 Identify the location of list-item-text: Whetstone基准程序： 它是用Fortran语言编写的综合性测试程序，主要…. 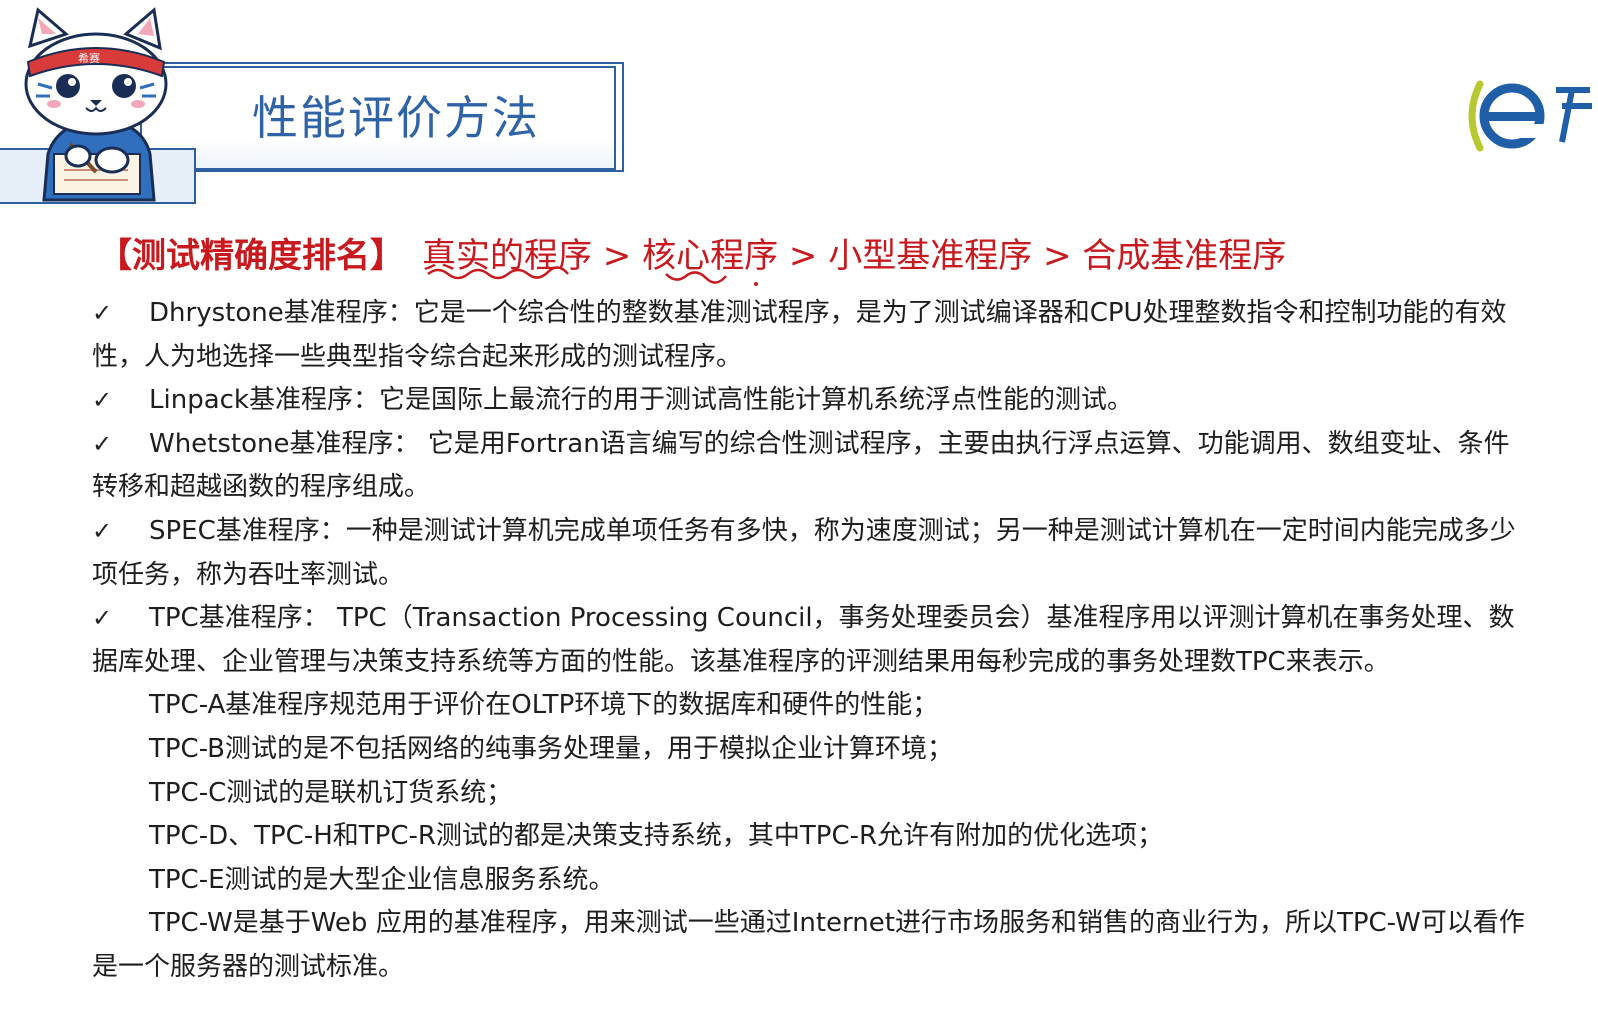
(801, 465).